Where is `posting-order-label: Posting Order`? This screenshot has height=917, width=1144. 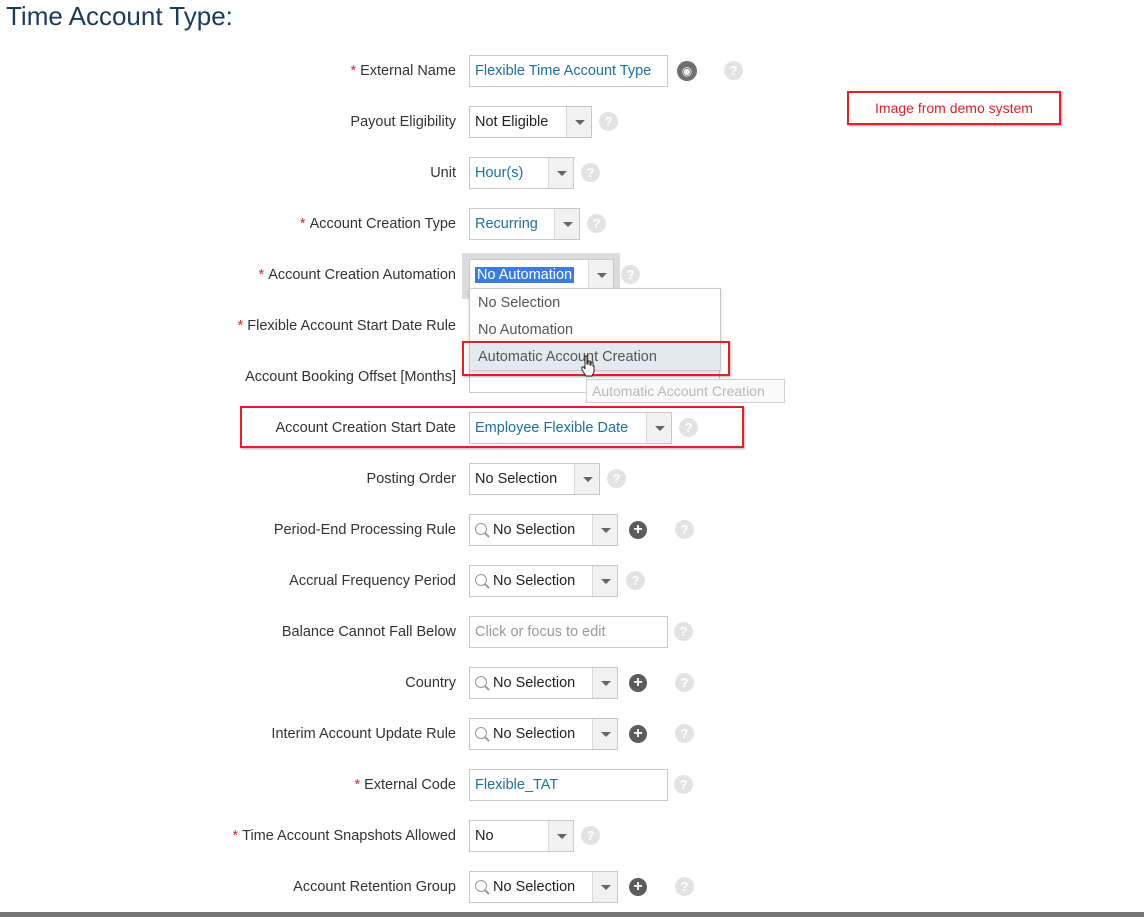
posting-order-label: Posting Order is located at coordinates (411, 479).